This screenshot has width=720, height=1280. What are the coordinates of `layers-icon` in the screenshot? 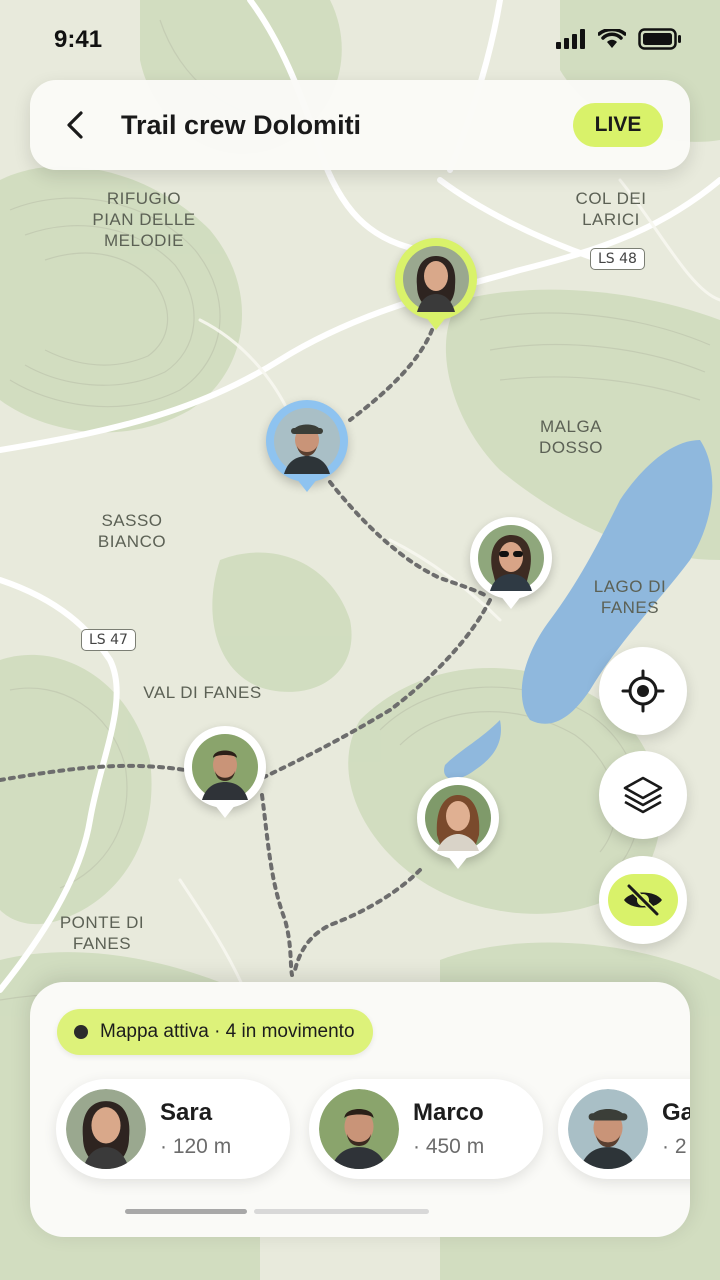 It's located at (643, 795).